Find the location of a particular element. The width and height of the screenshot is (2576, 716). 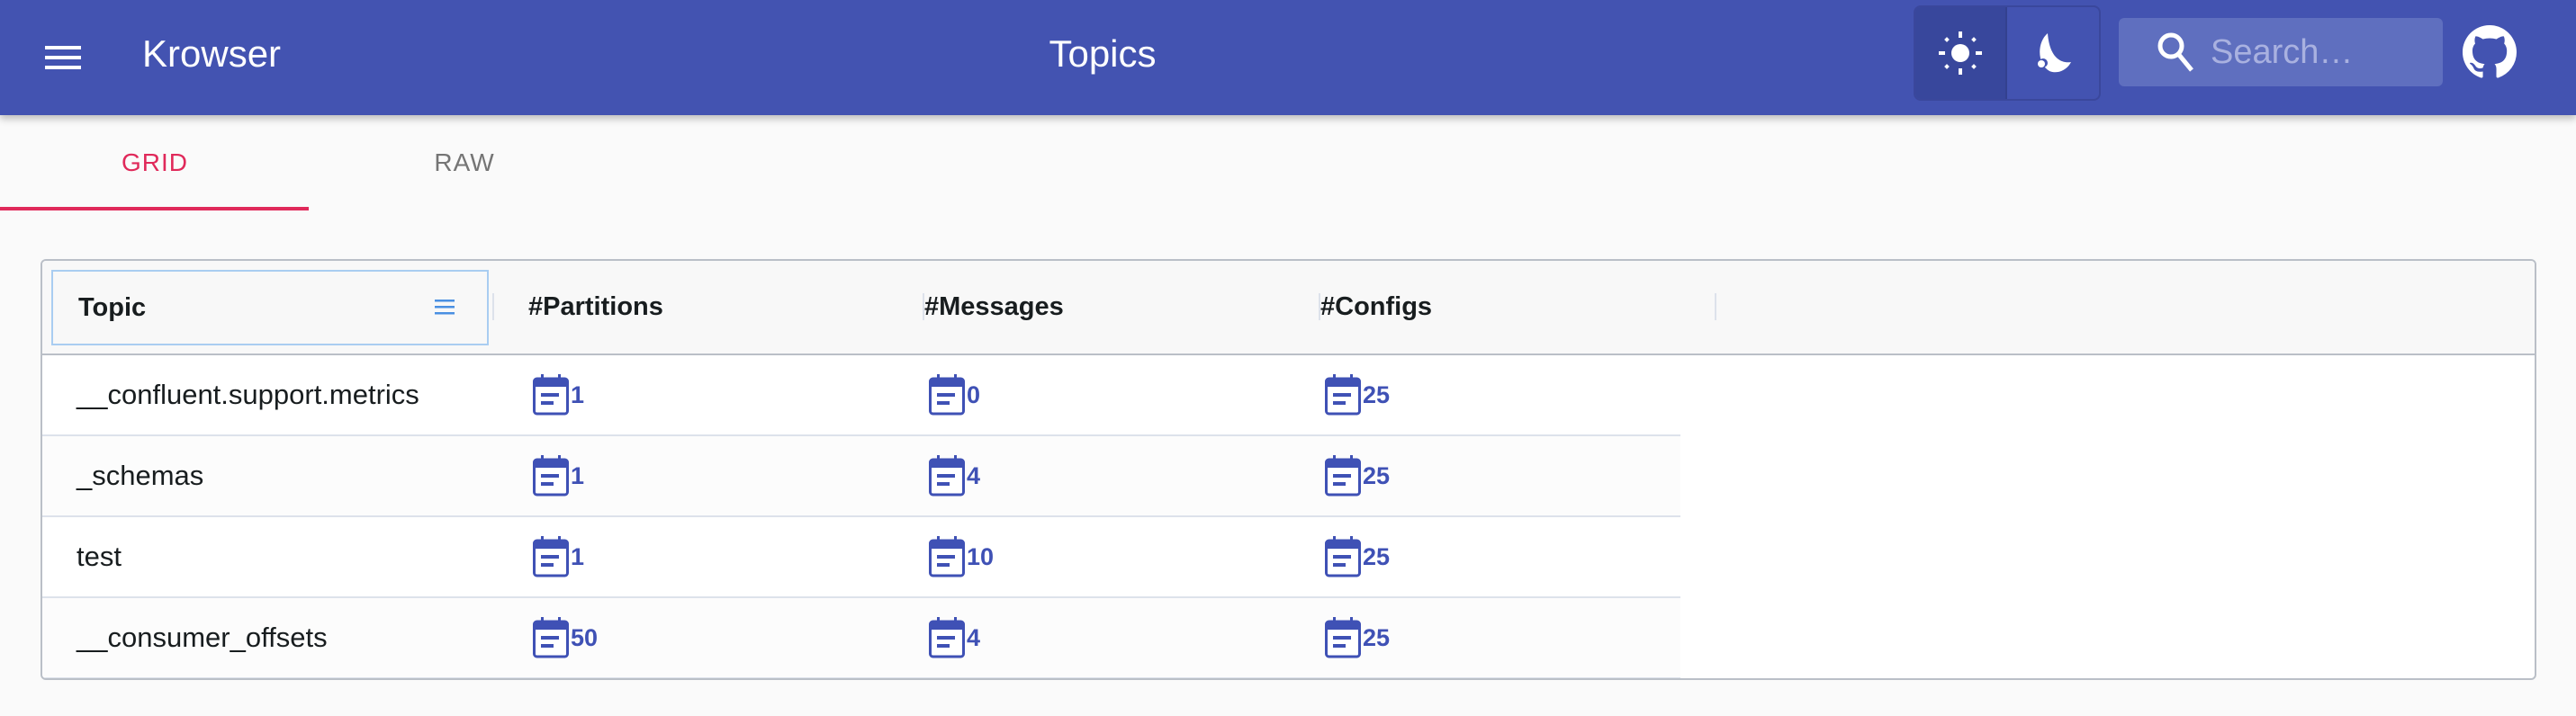

messages-value: 10 is located at coordinates (981, 556).